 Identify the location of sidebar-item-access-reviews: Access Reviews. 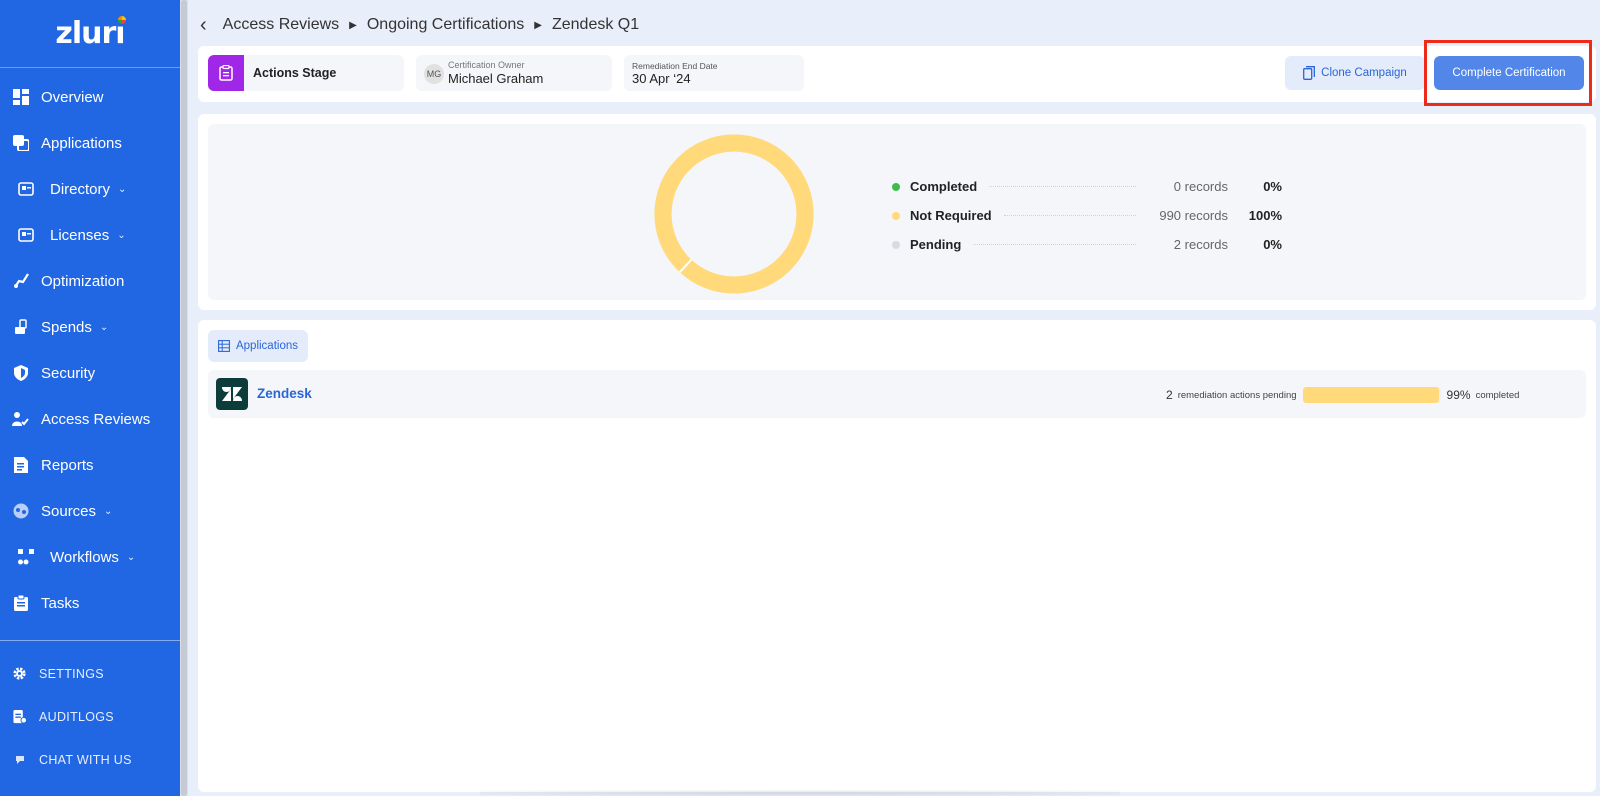
(90, 419).